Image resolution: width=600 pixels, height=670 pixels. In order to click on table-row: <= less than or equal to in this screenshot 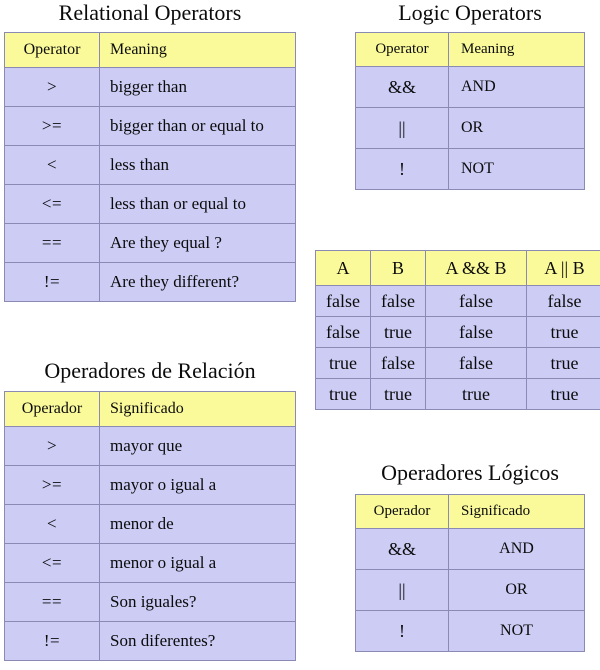, I will do `click(150, 204)`.